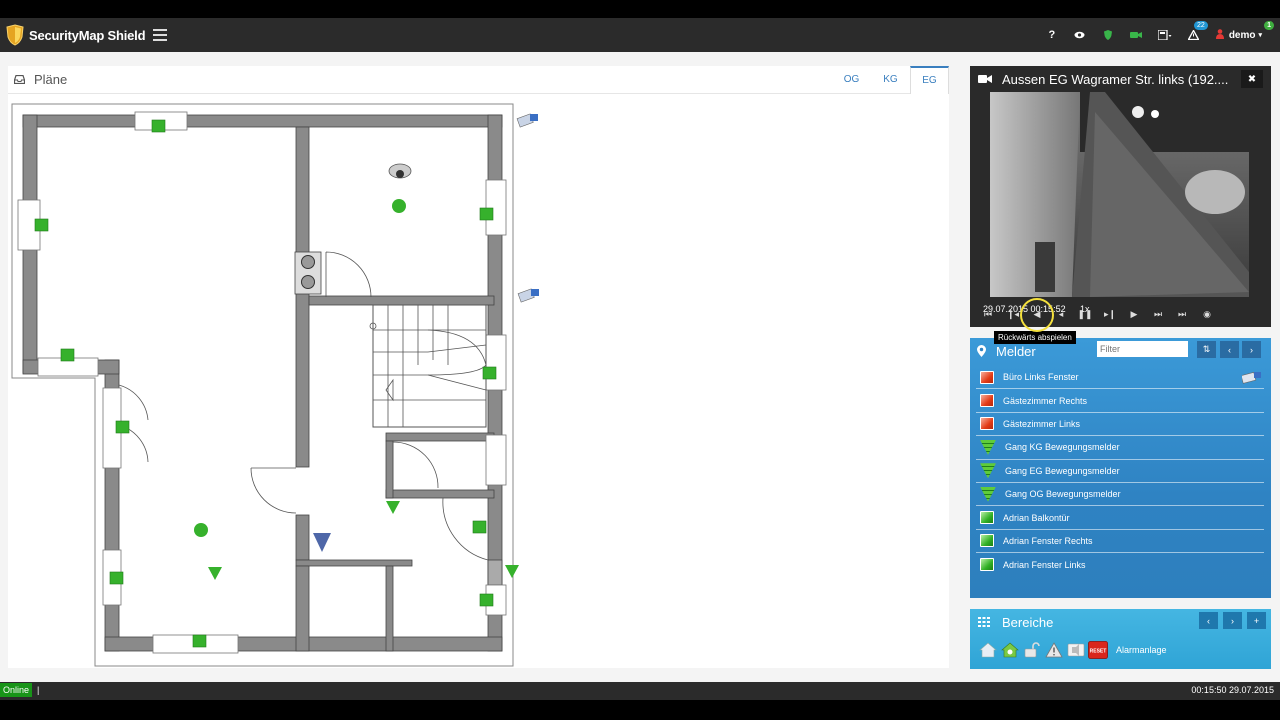 Image resolution: width=1280 pixels, height=720 pixels. What do you see at coordinates (640, 35) in the screenshot?
I see `navbar: SecurityMap Shield ? 22 demo ▾ 1` at bounding box center [640, 35].